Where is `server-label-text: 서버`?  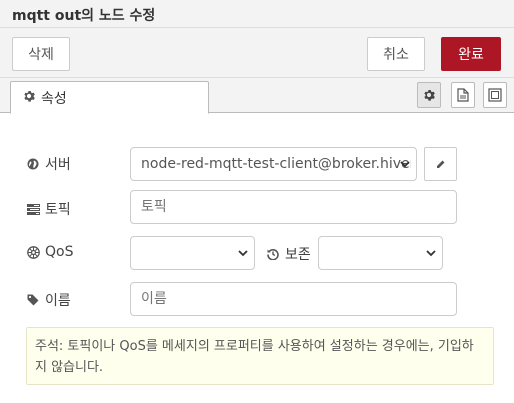
server-label-text: 서버 is located at coordinates (58, 165).